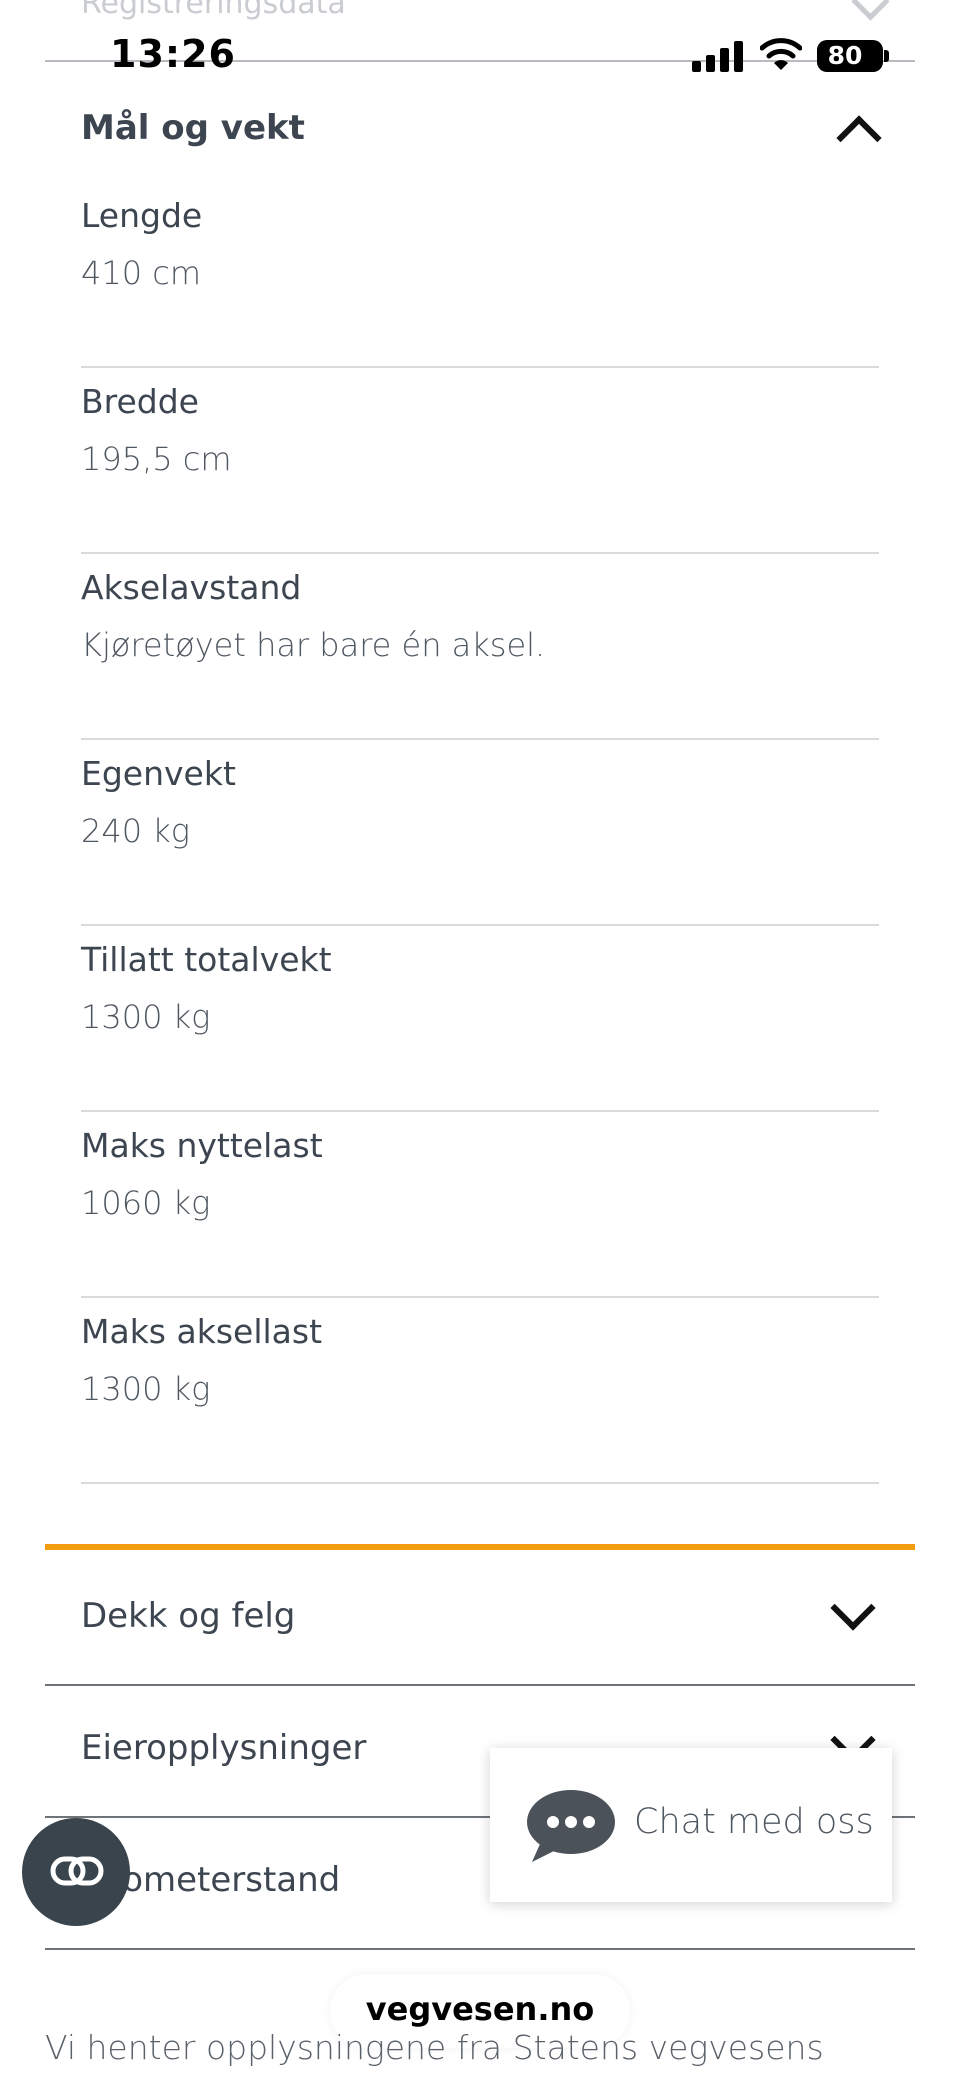 This screenshot has height=2077, width=960. I want to click on accordion-title: Dekk og felg, so click(188, 1616).